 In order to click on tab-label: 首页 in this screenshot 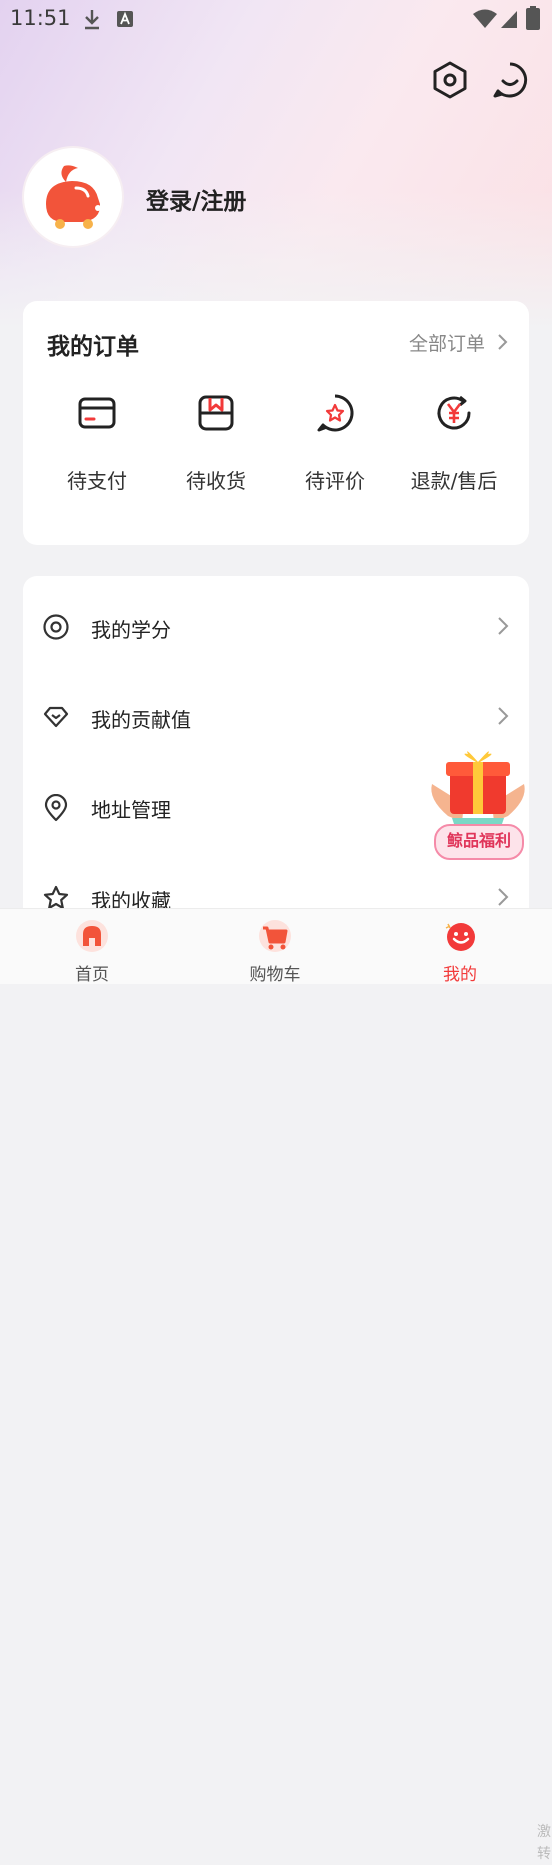, I will do `click(92, 975)`.